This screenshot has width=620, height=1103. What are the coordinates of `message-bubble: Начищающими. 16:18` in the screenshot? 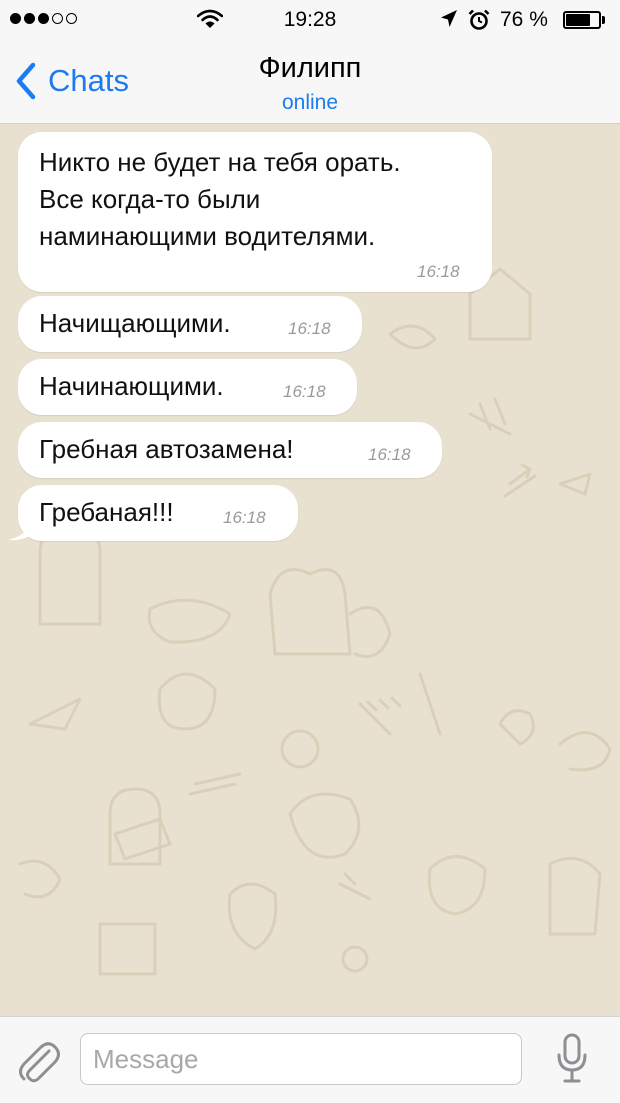 It's located at (190, 324).